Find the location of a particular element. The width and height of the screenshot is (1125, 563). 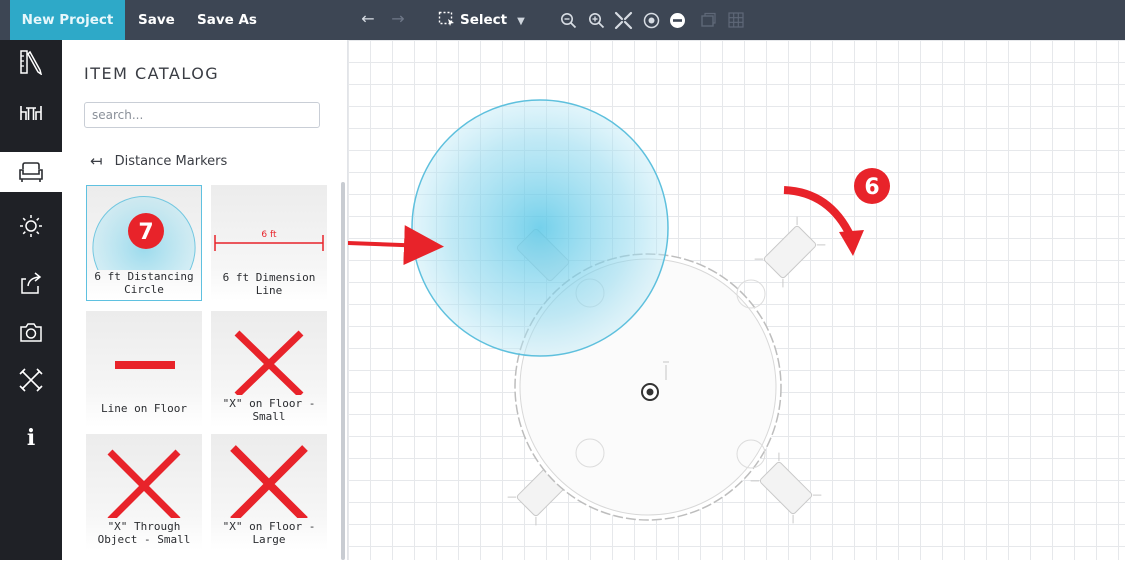

lighting-tool-button is located at coordinates (31, 226).